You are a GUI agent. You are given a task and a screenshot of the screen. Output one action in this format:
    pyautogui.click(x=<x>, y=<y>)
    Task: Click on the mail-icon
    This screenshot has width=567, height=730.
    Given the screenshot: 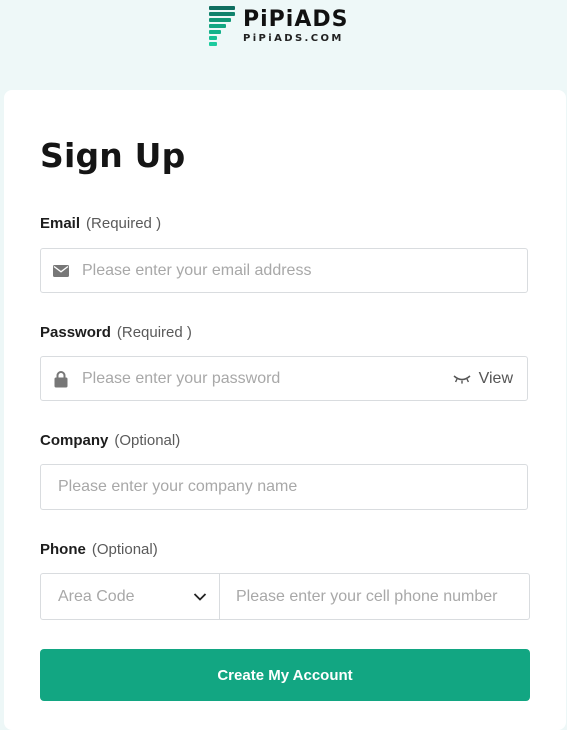 What is the action you would take?
    pyautogui.click(x=61, y=270)
    